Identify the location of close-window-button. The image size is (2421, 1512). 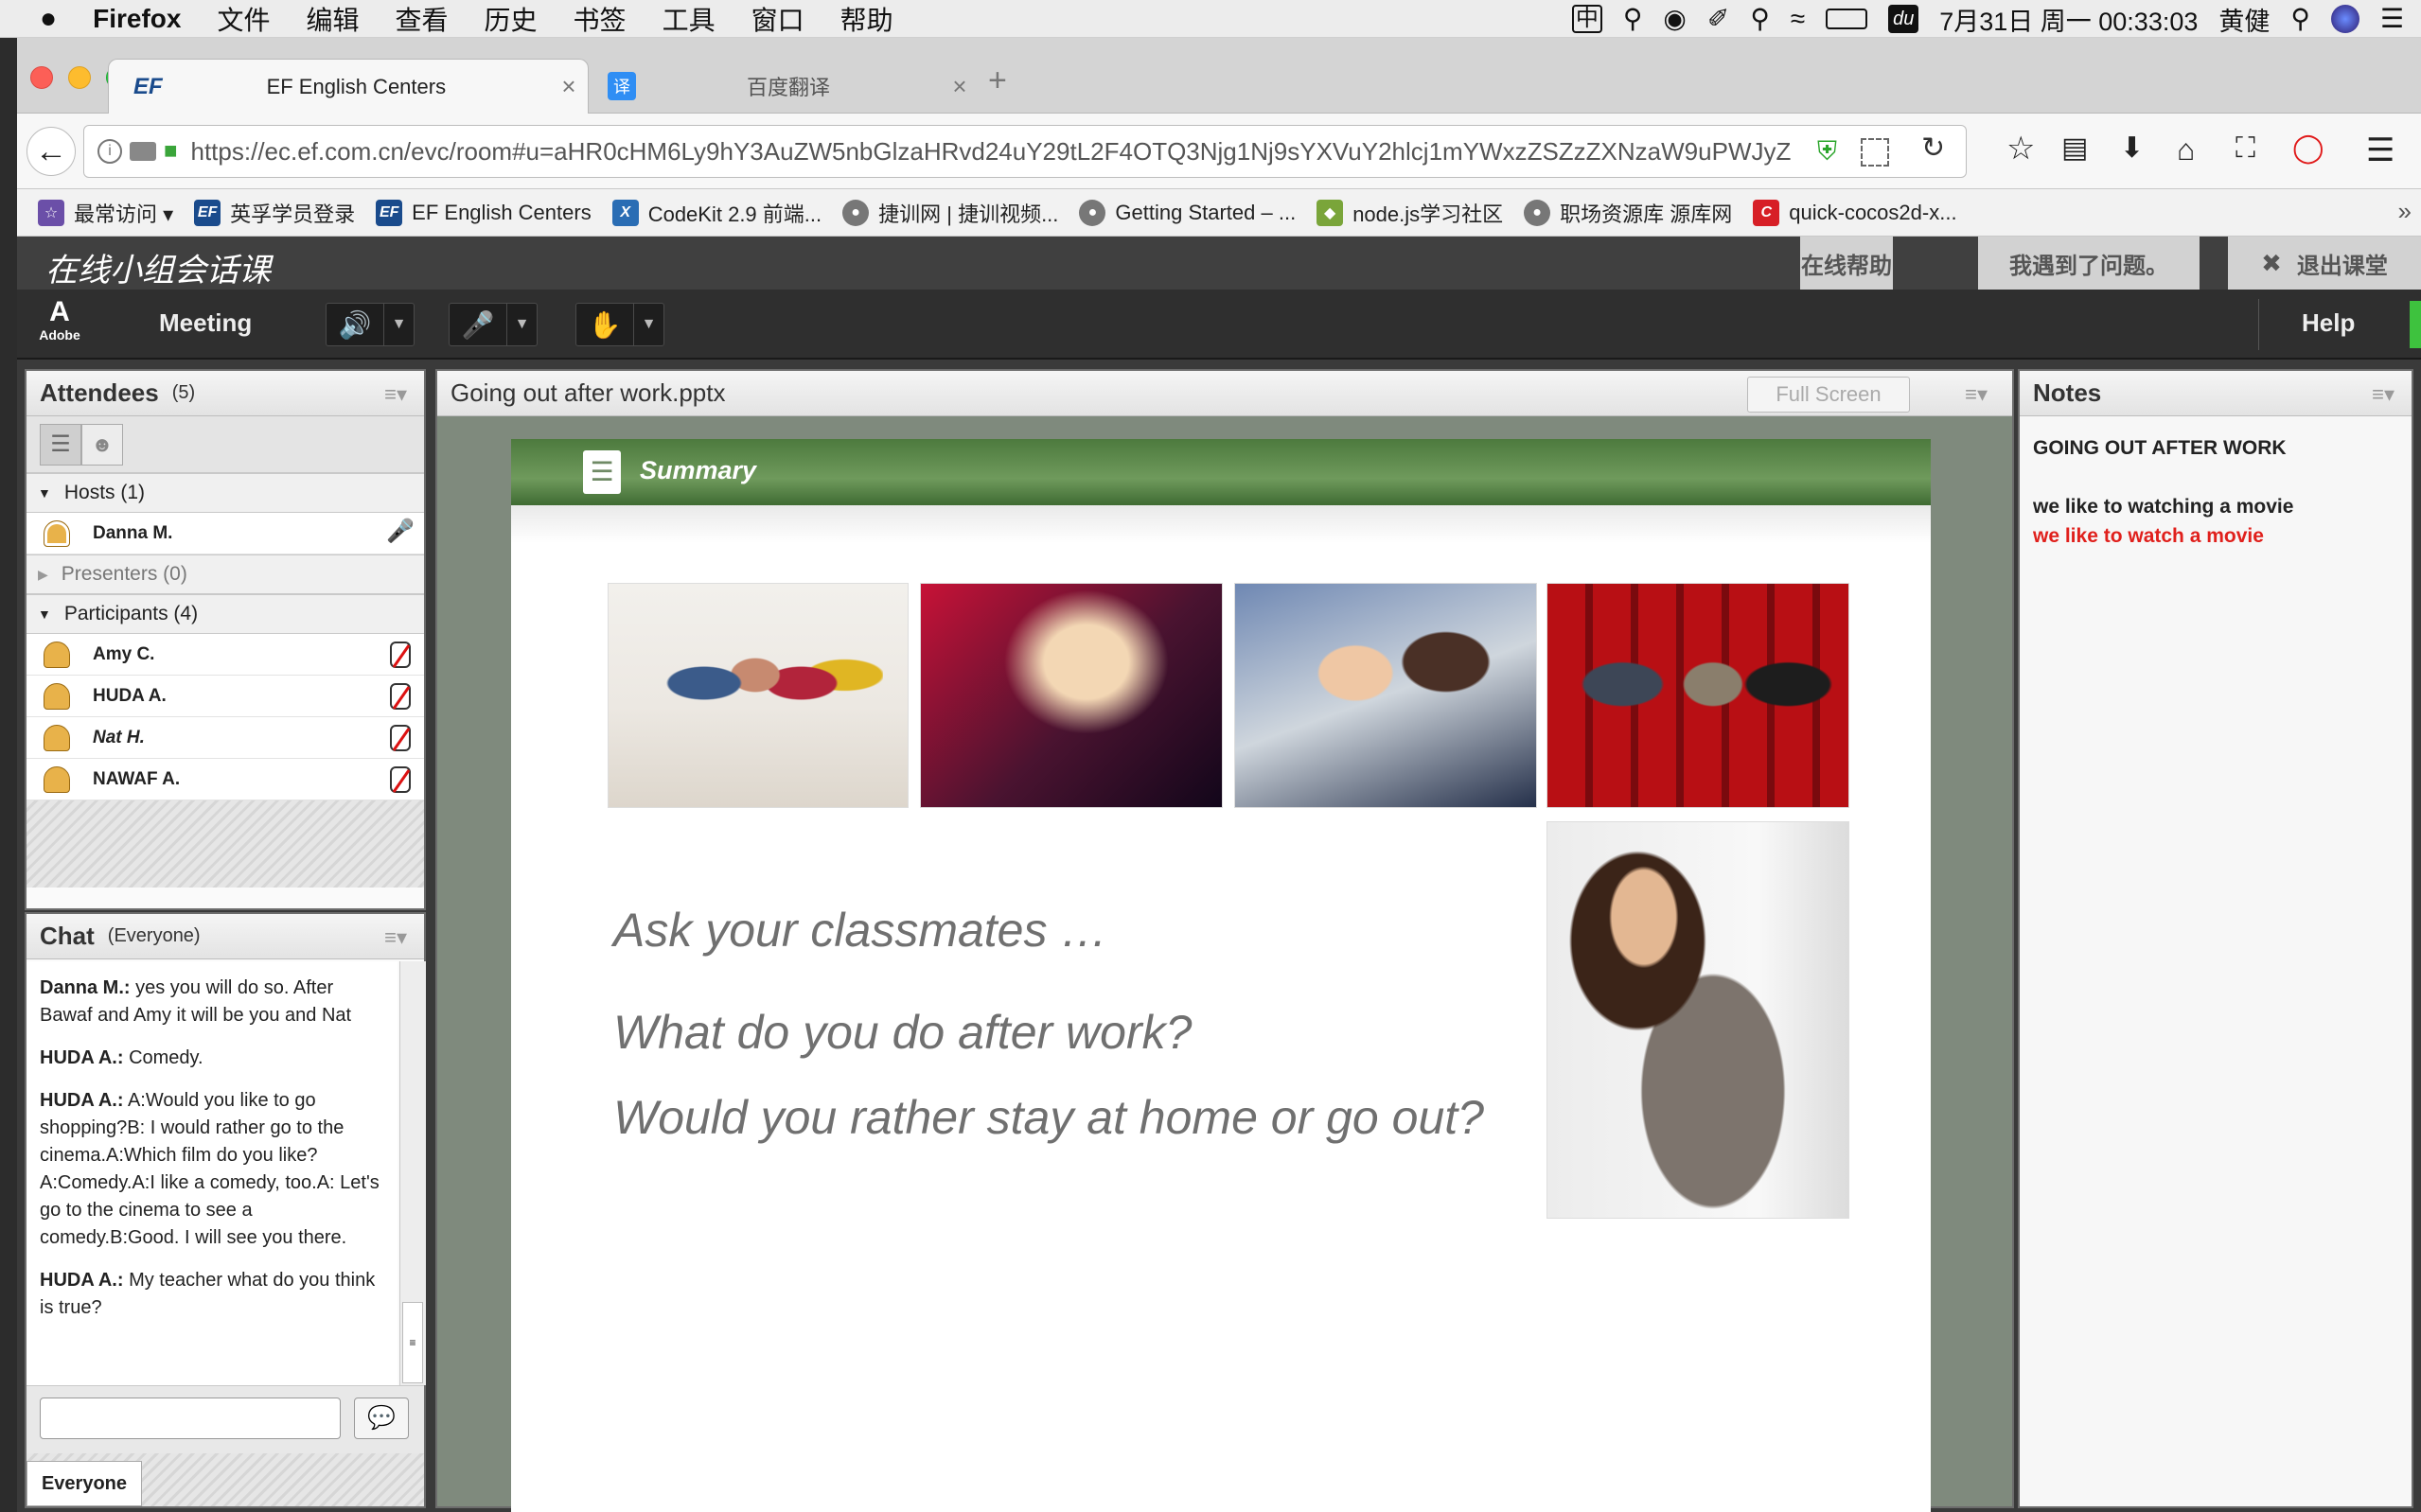
(41, 77).